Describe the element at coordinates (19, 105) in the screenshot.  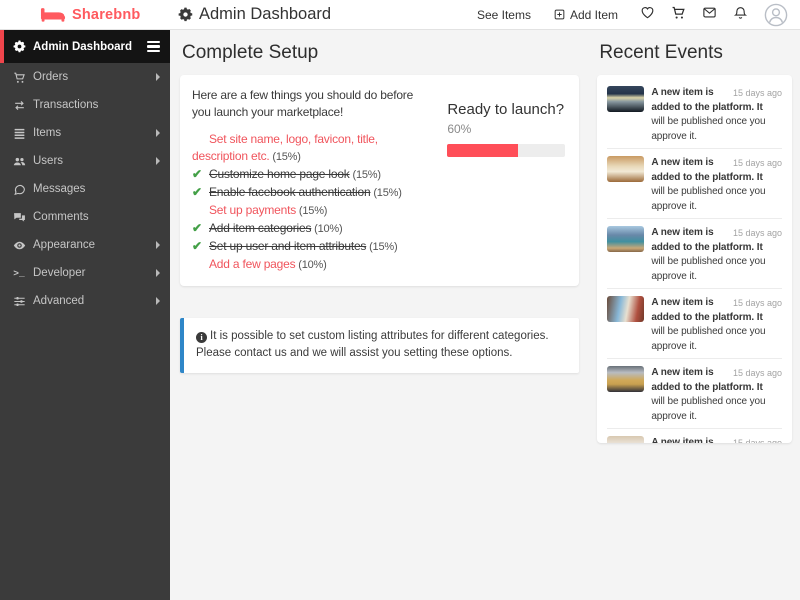
I see `swap-icon` at that location.